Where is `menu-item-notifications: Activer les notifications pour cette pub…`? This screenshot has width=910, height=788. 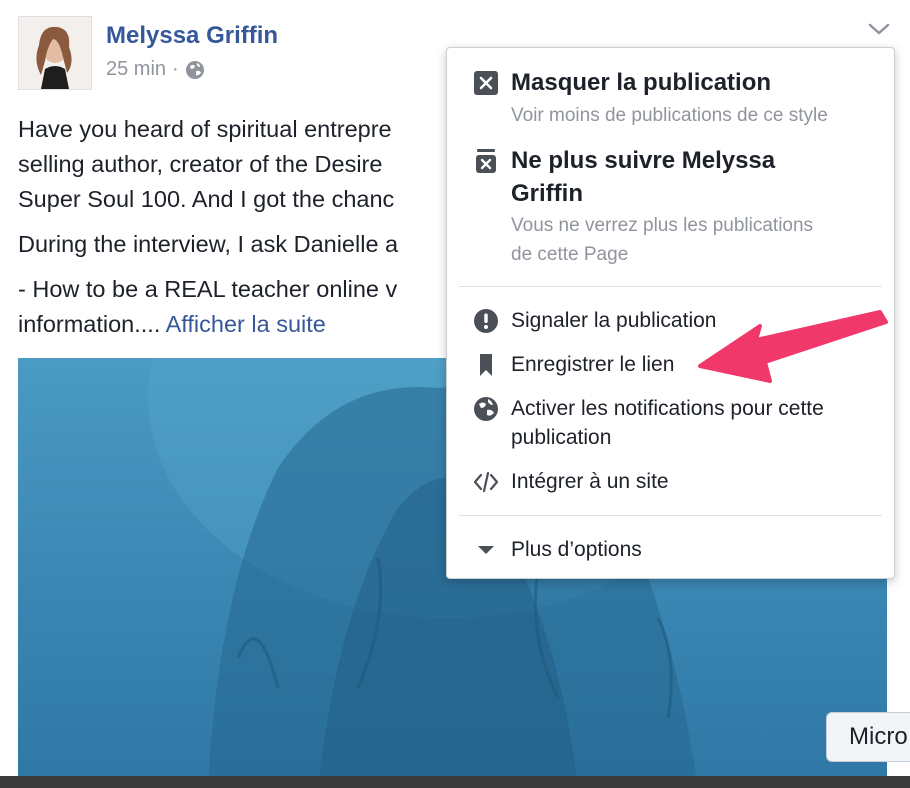
menu-item-notifications: Activer les notifications pour cette pub… is located at coordinates (670, 424).